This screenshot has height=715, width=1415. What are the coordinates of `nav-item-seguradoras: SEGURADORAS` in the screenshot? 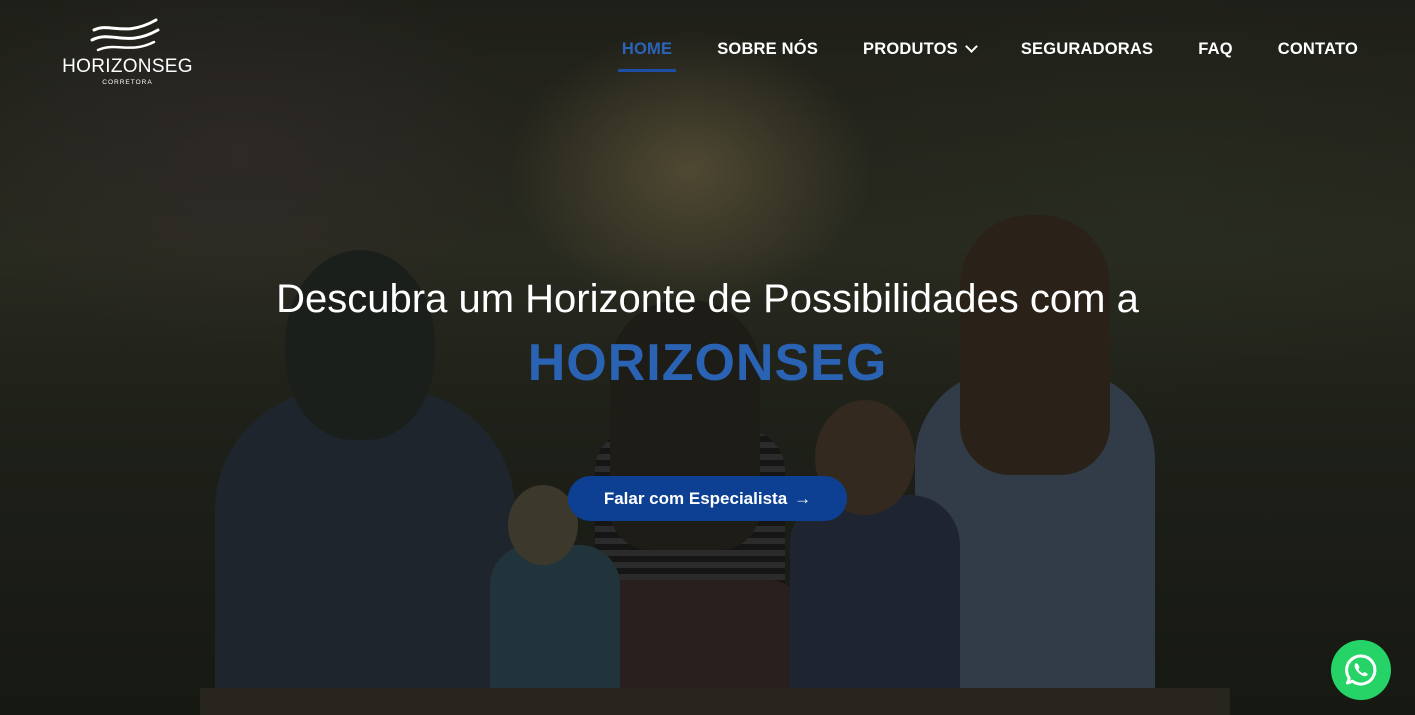 It's located at (1087, 49).